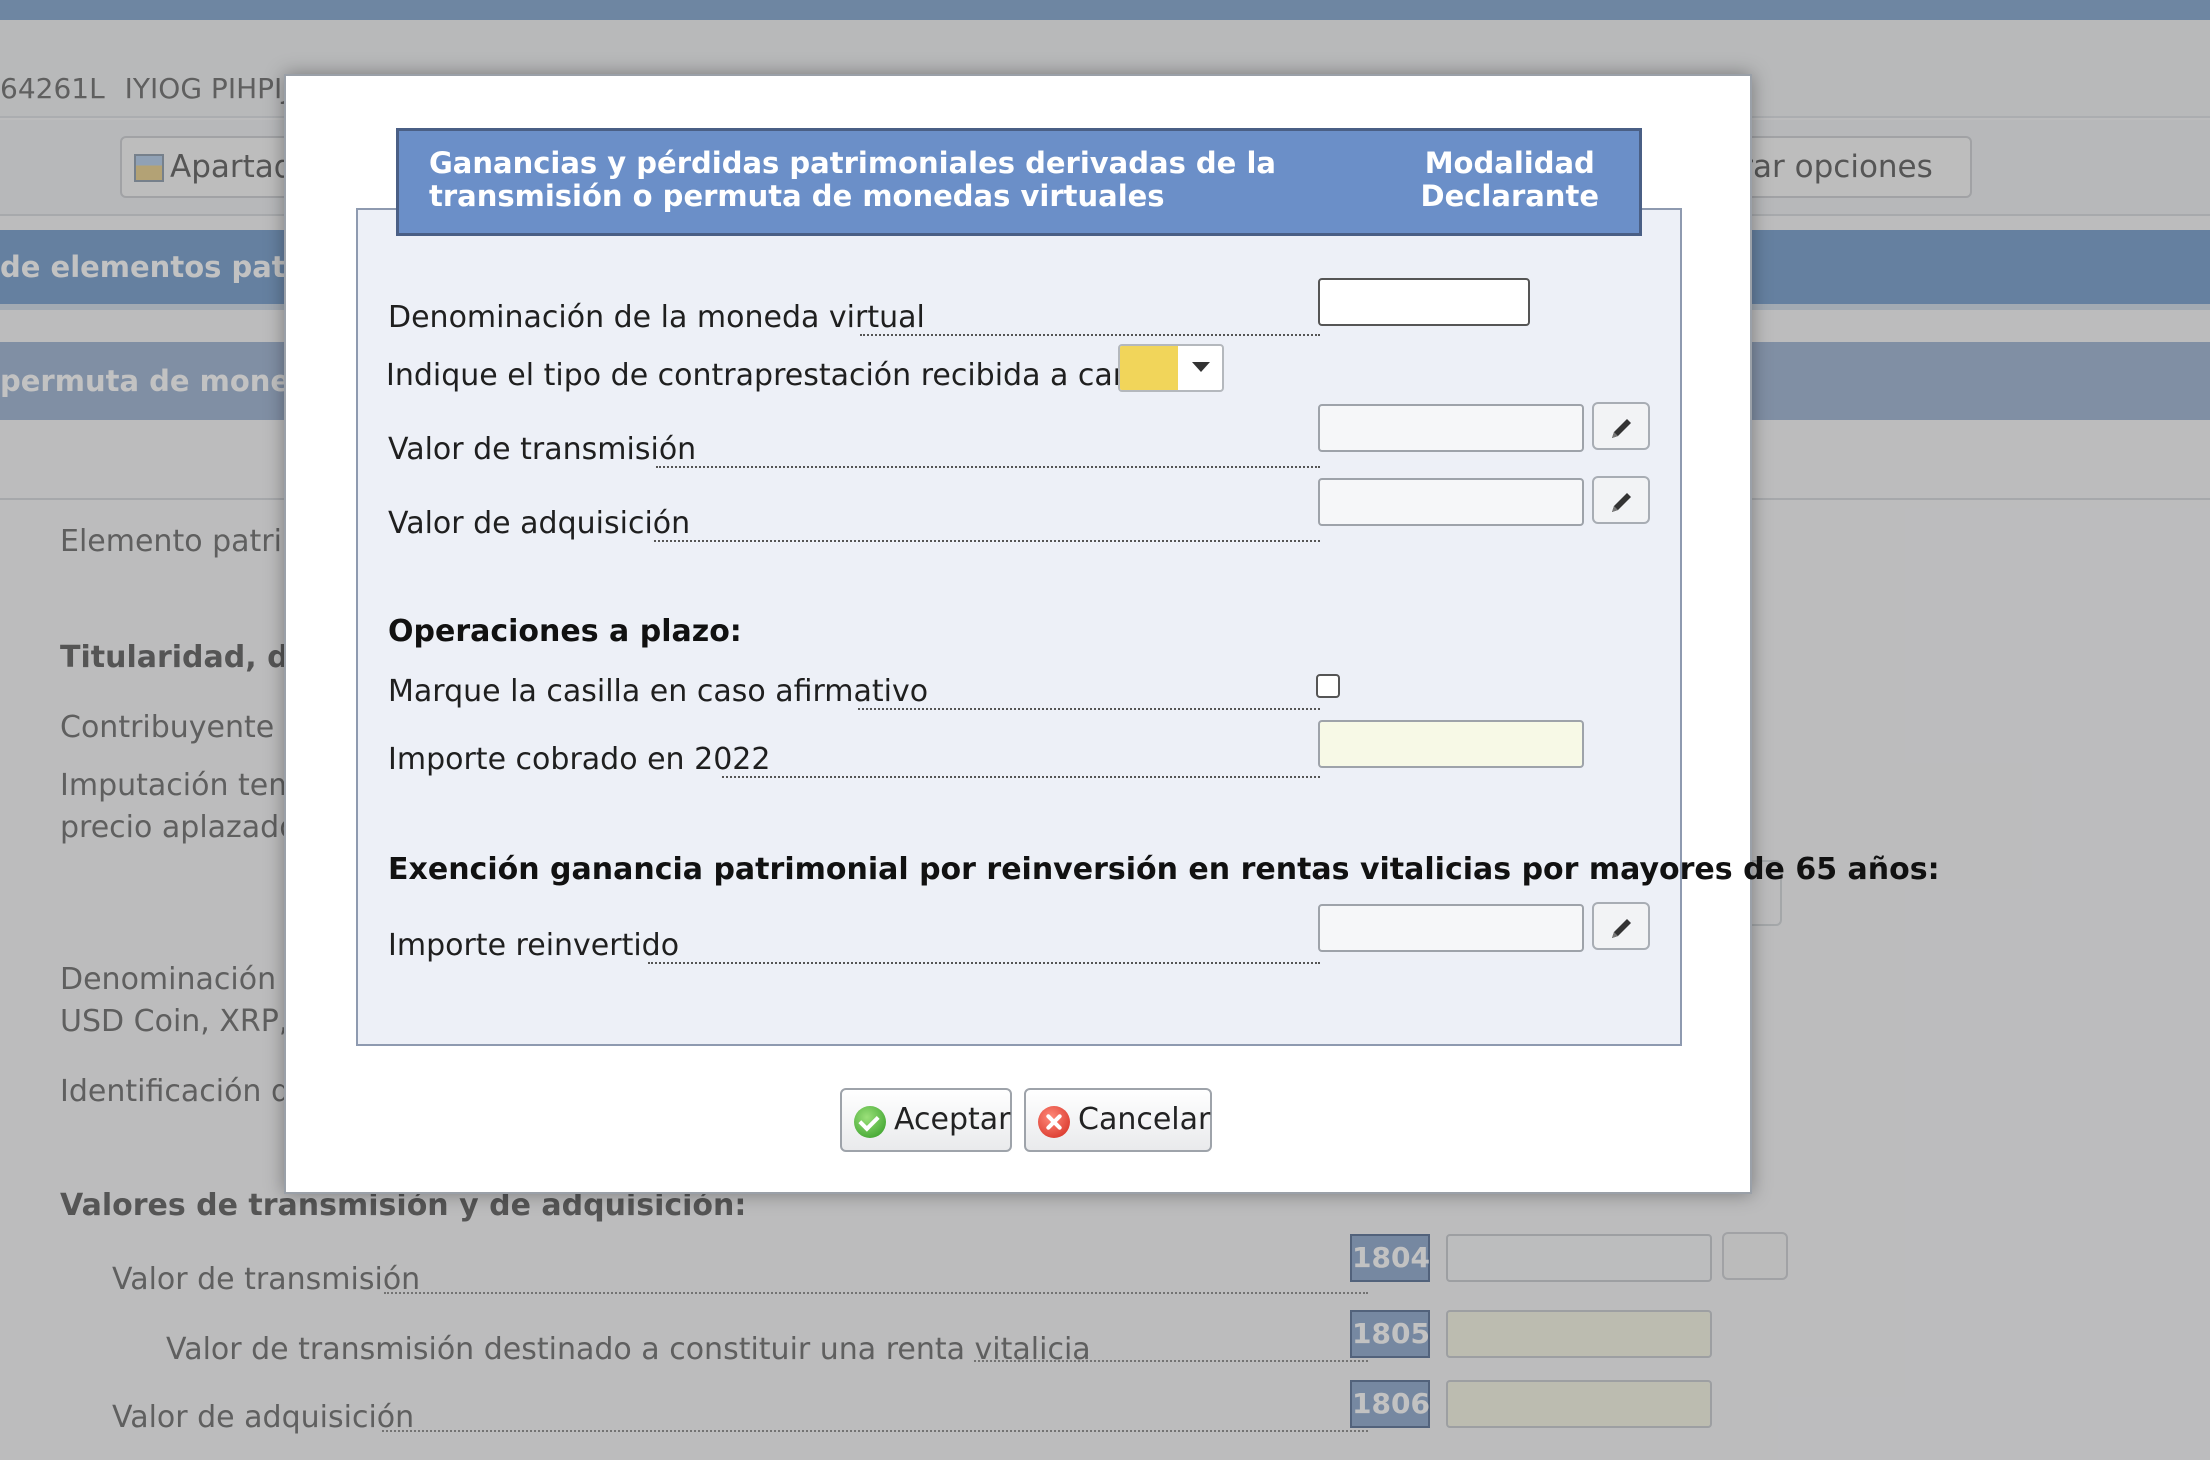 This screenshot has width=2210, height=1460. Describe the element at coordinates (565, 631) in the screenshot. I see `deferred-operations-heading: Operaciones a plazo:` at that location.